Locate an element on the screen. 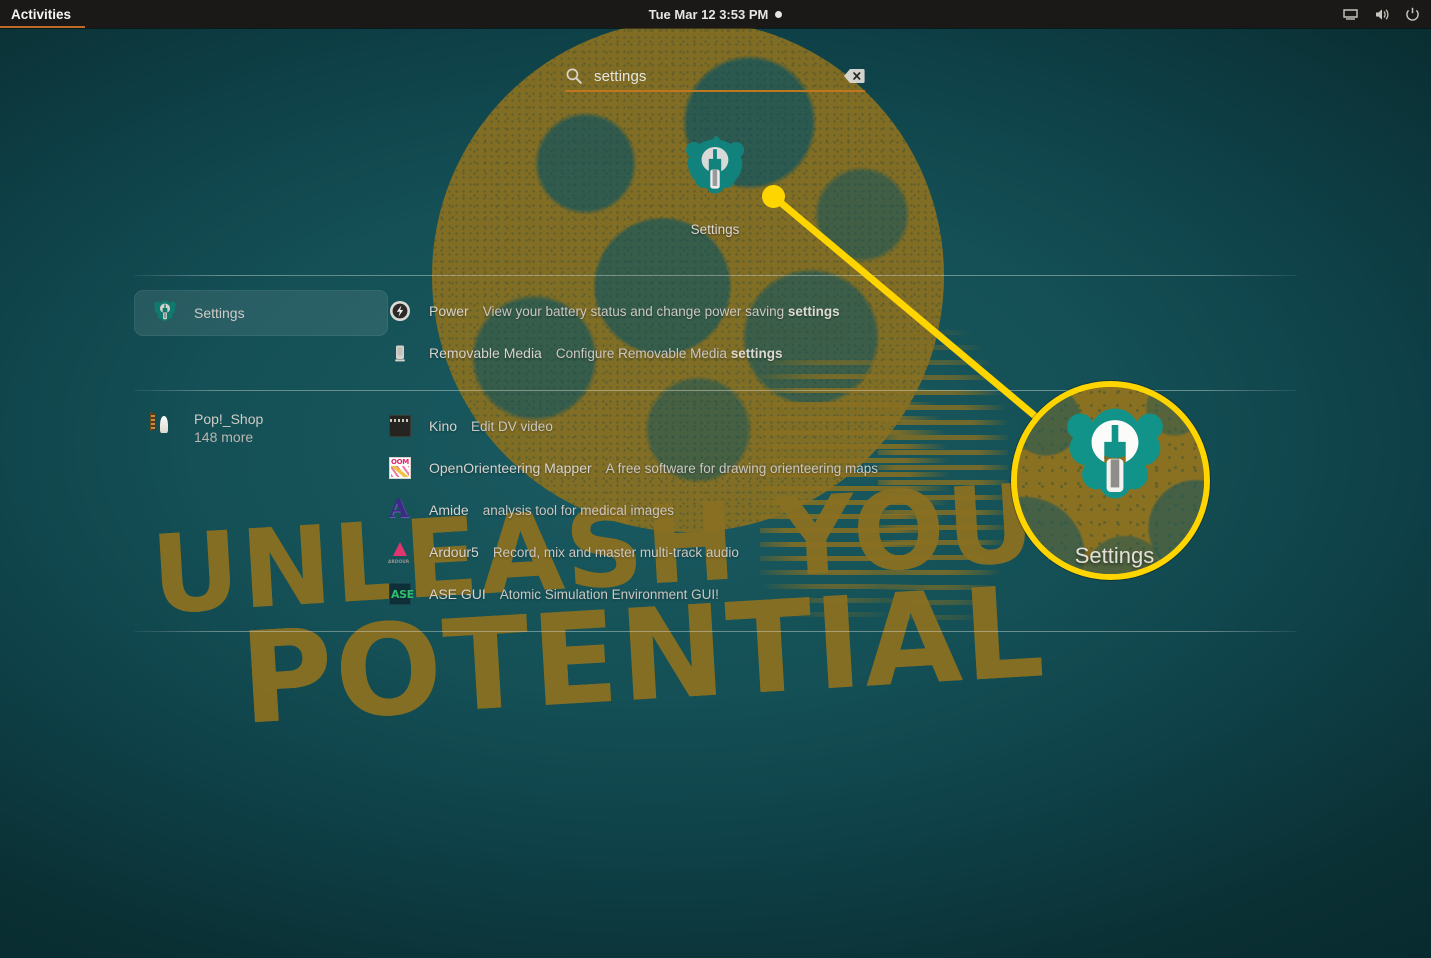 This screenshot has height=958, width=1431. magnifier-label: Settings is located at coordinates (1114, 555).